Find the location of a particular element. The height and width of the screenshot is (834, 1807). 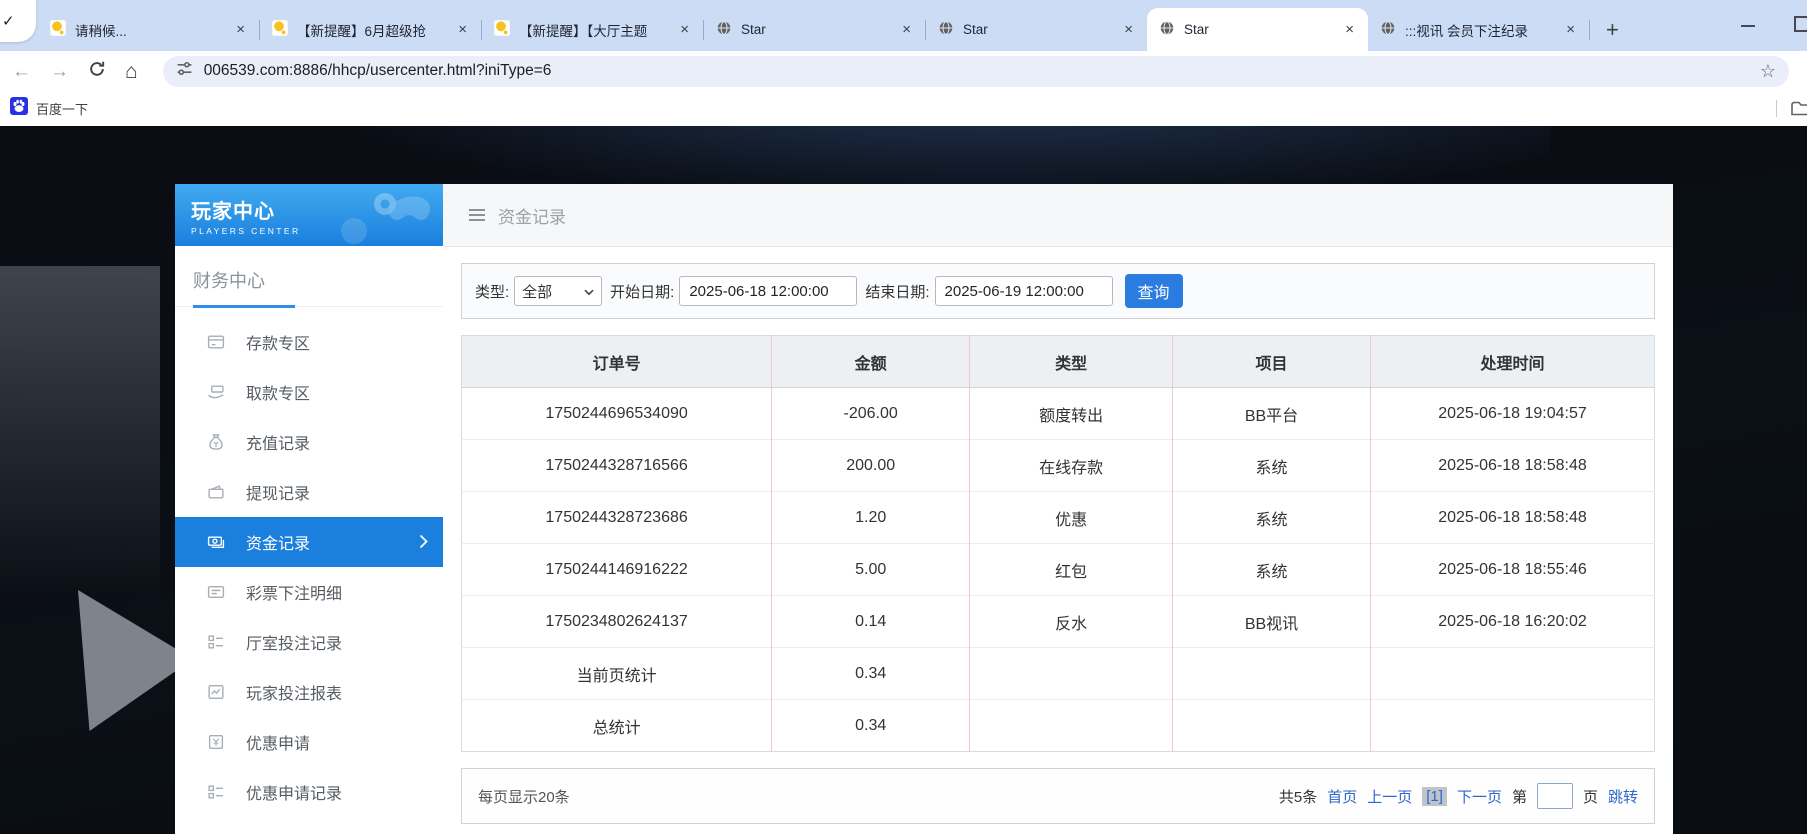

cell-order-id: 1750234802624137 is located at coordinates (617, 621).